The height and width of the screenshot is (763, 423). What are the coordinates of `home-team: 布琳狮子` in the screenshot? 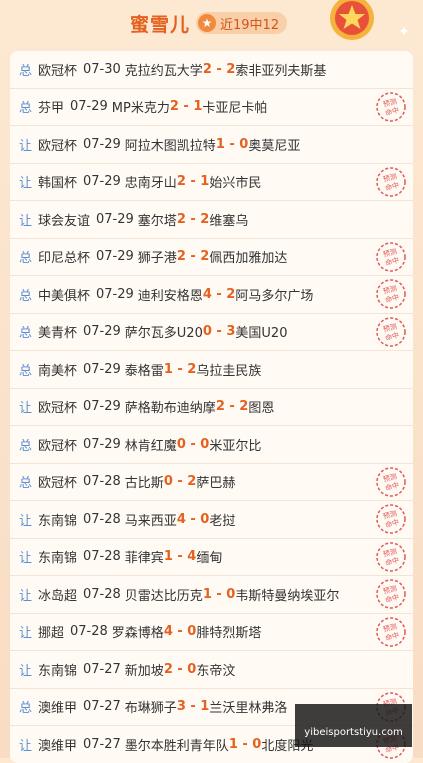 It's located at (150, 709).